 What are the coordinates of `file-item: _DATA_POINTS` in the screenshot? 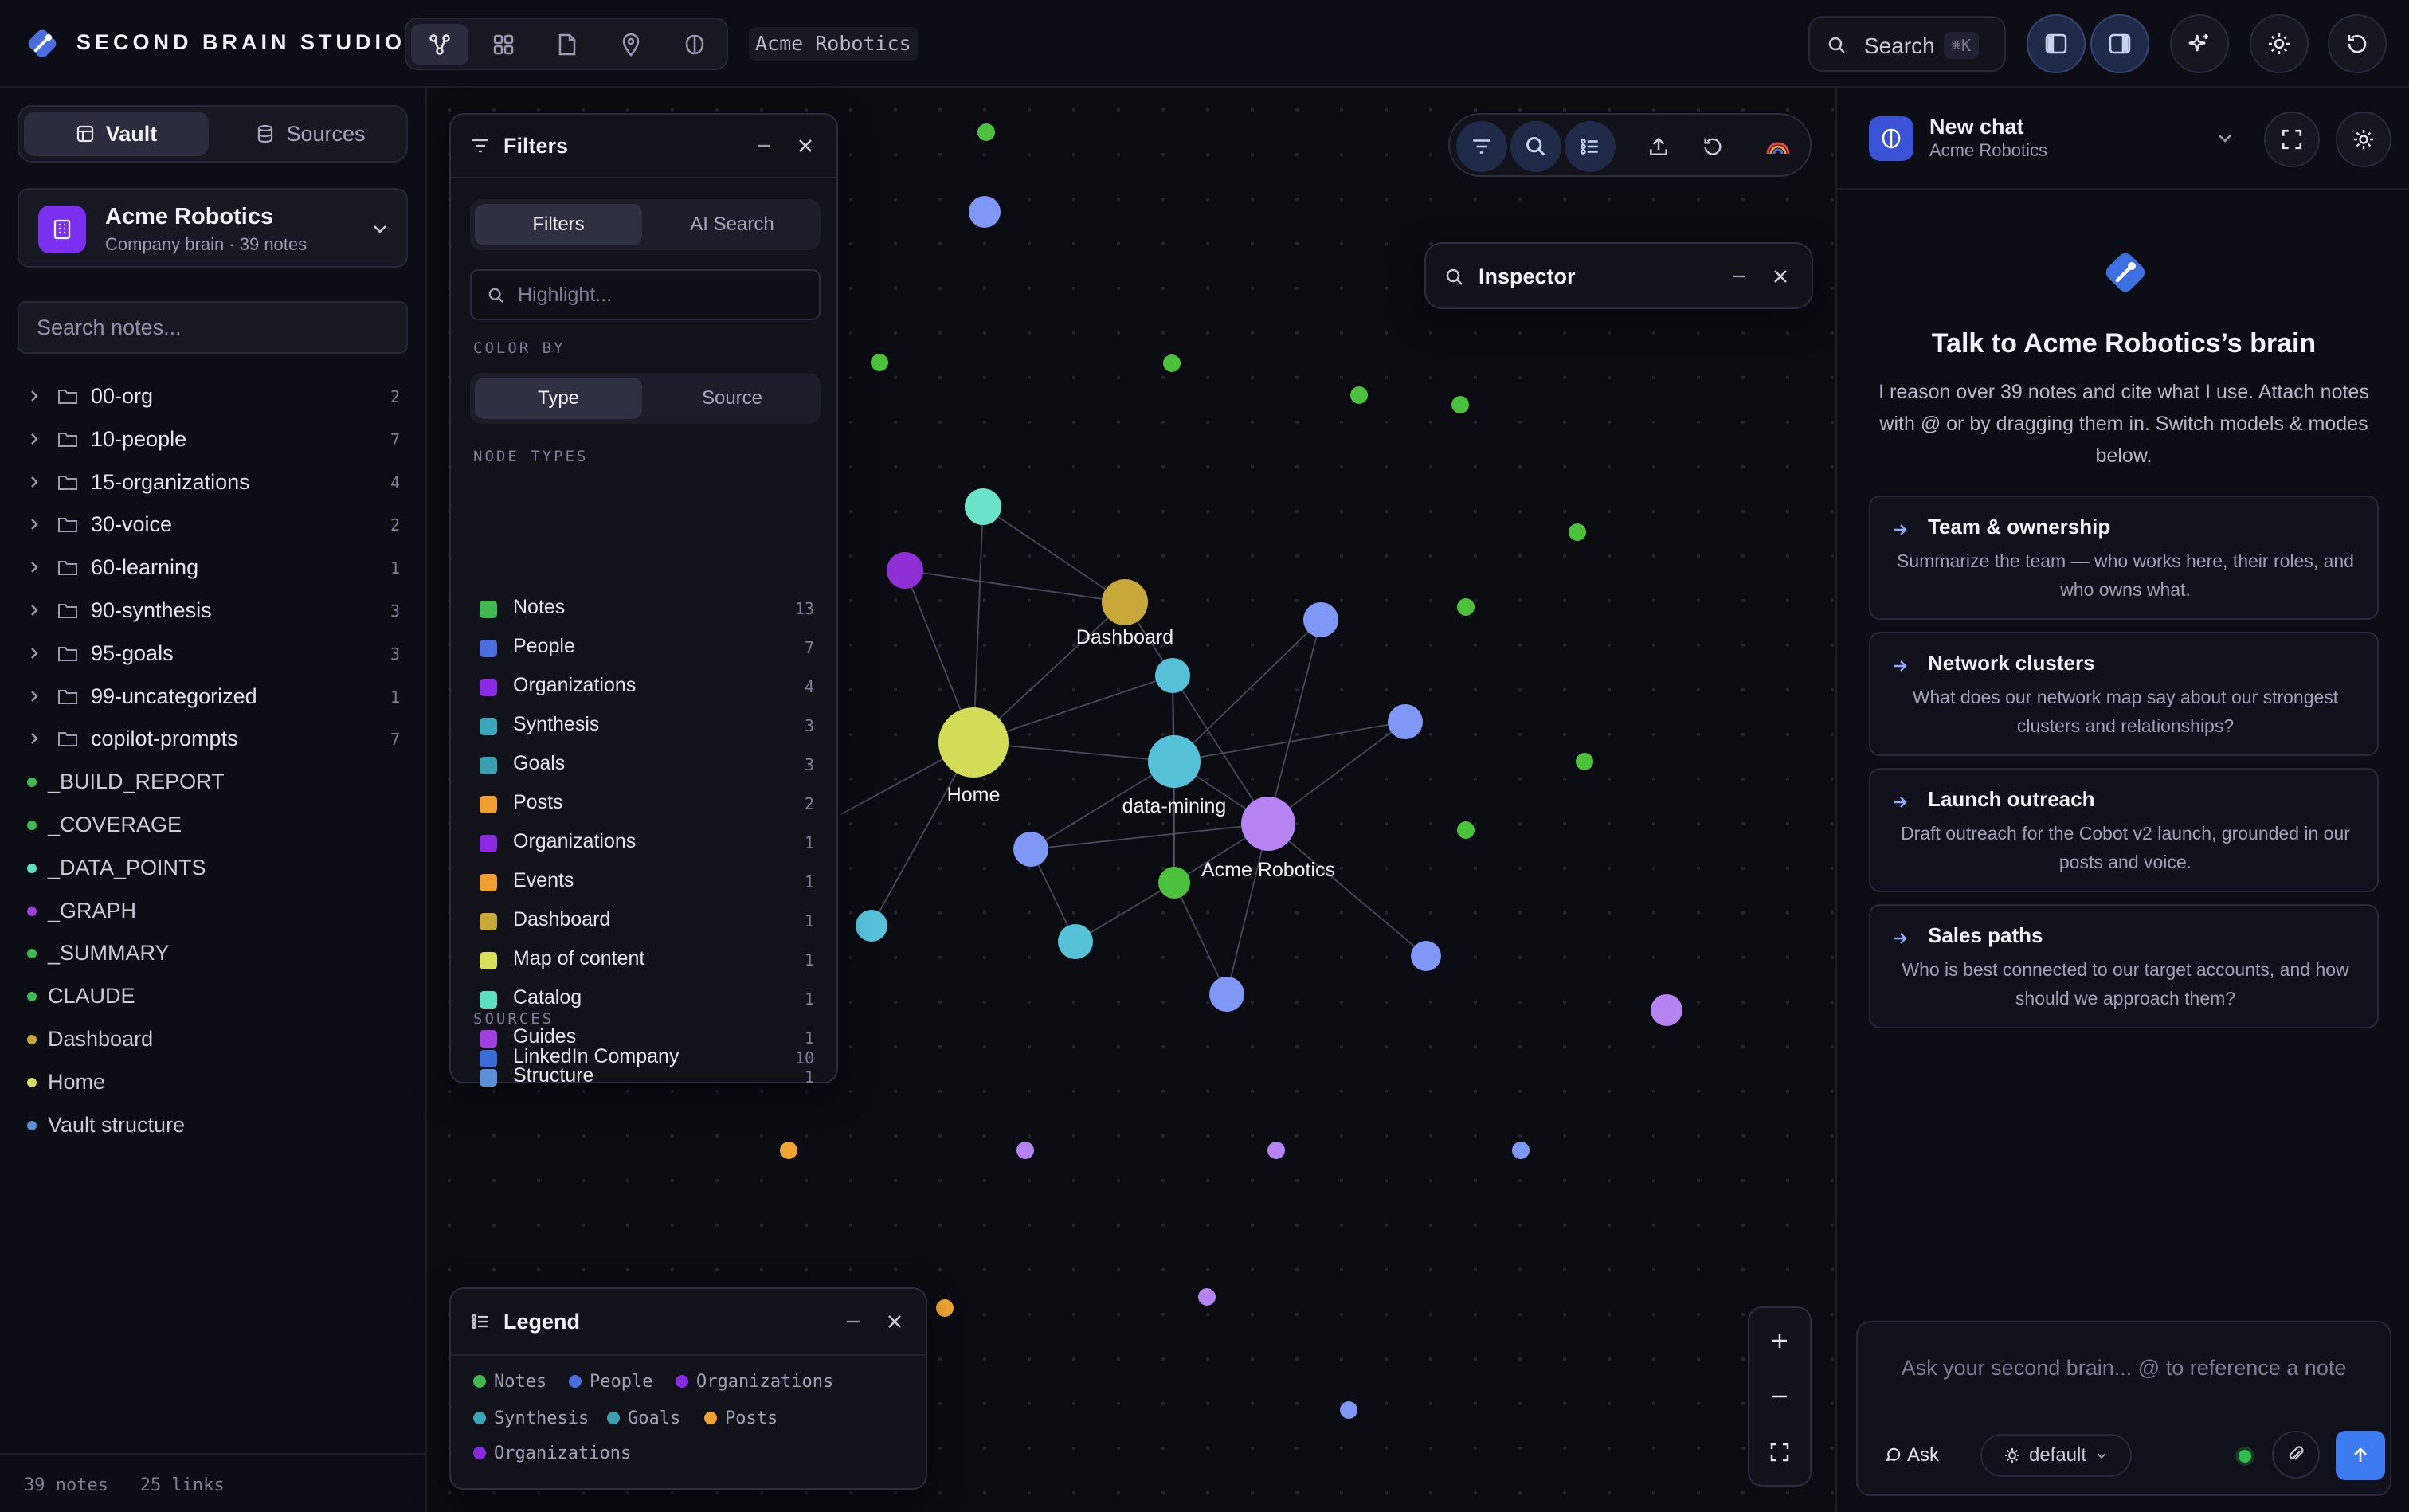 It's located at (213, 868).